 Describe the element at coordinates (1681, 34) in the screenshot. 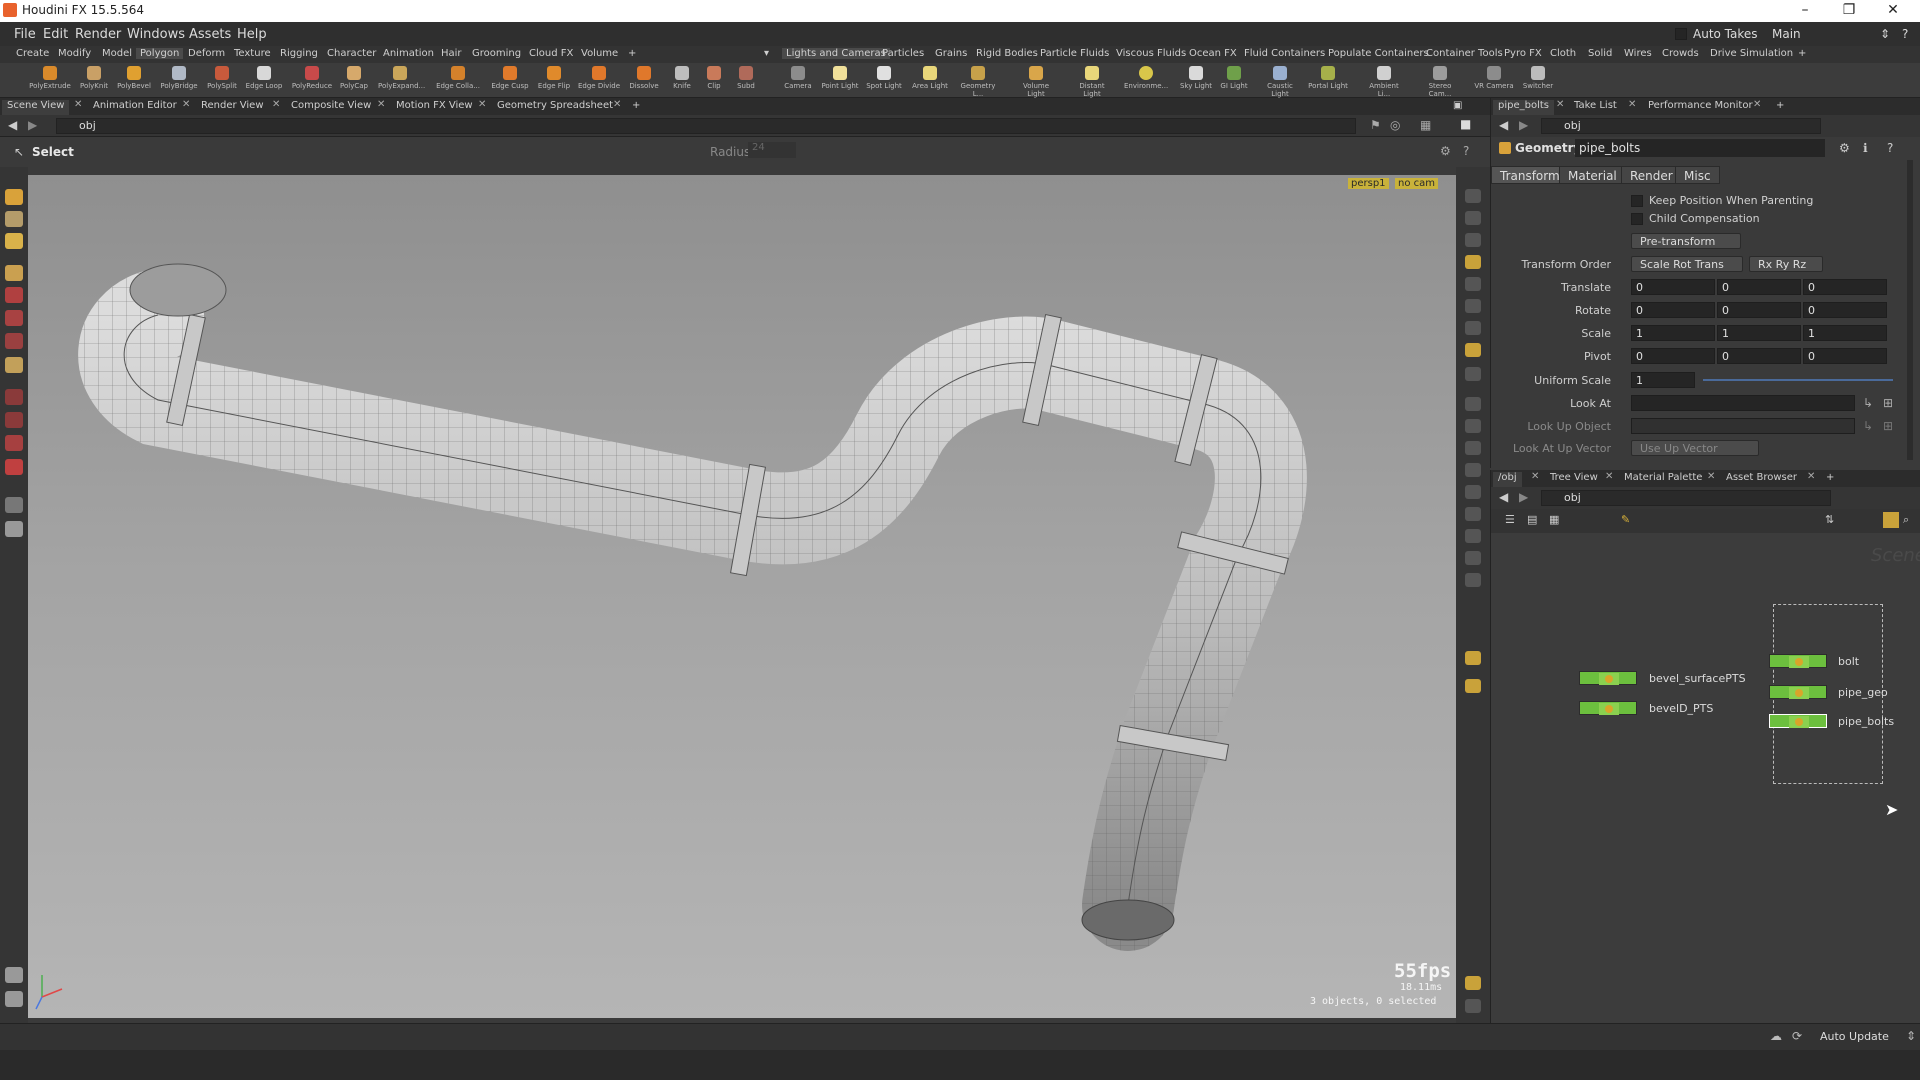

I see `auto-takes-checkbox` at that location.